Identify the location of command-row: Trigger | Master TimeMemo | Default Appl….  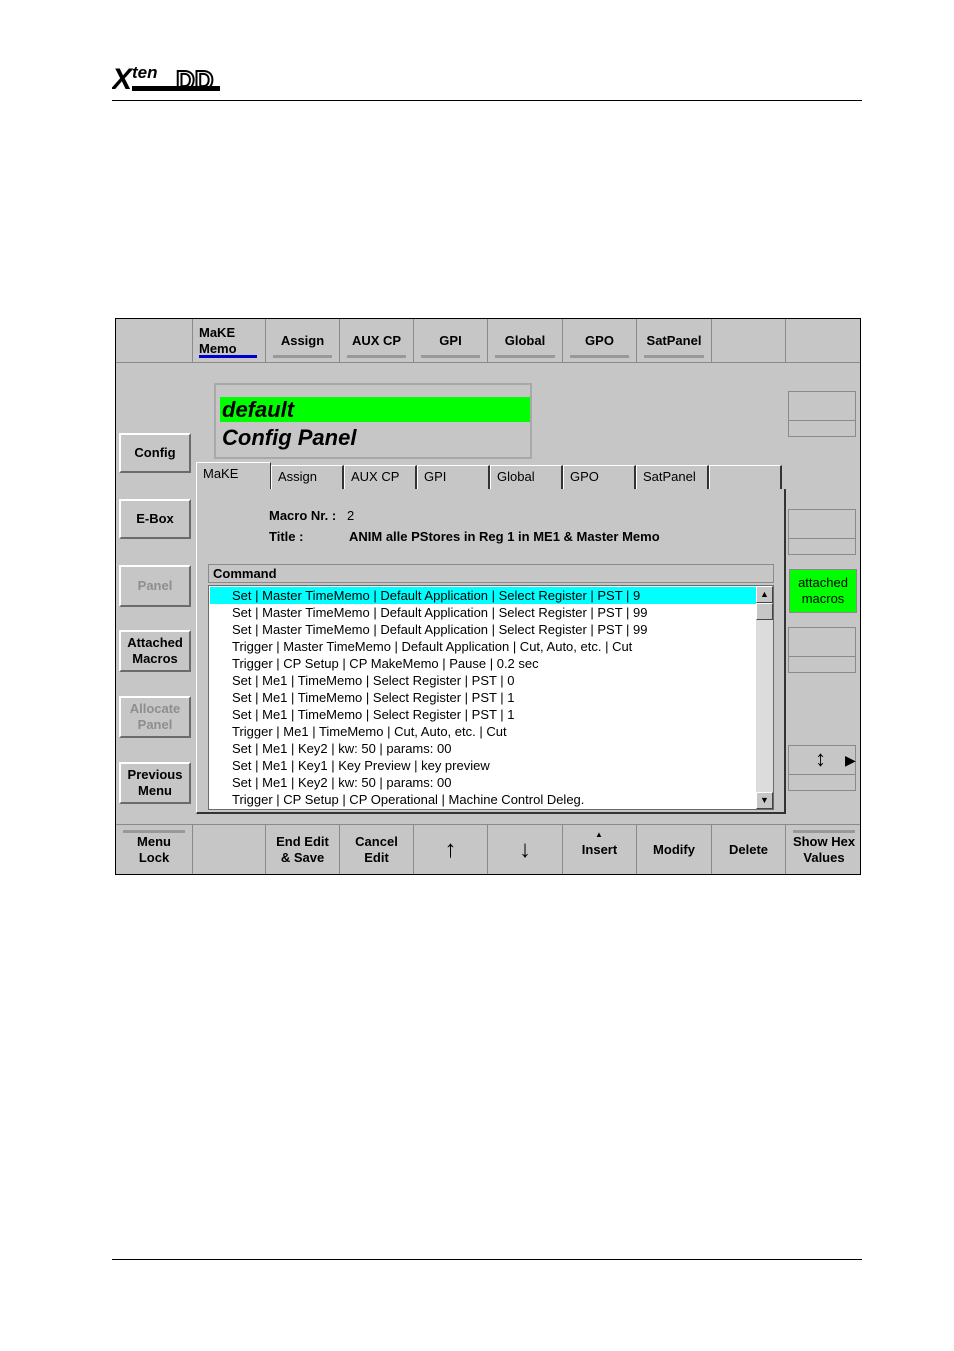
(483, 646).